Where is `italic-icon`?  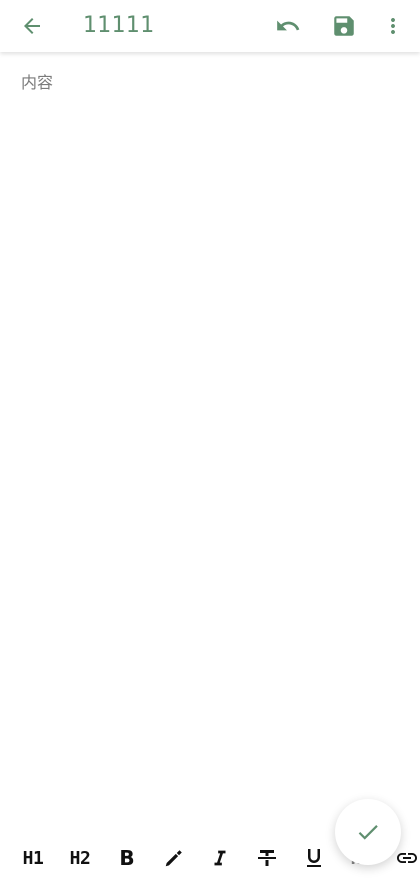 italic-icon is located at coordinates (220, 858).